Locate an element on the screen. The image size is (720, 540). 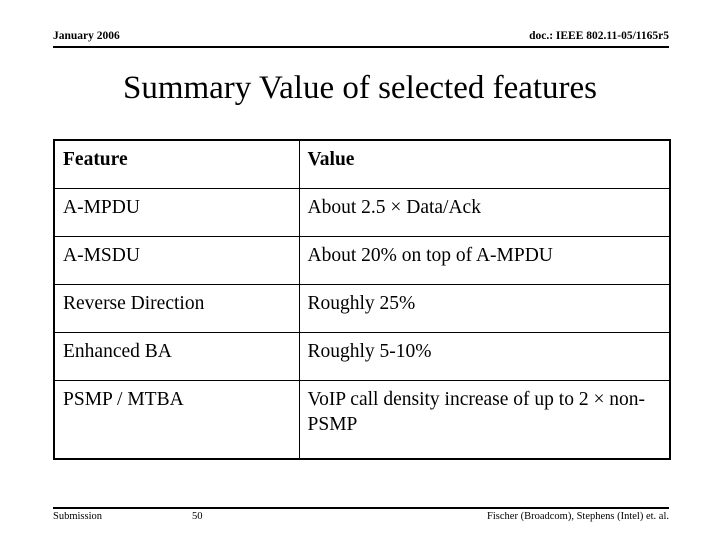
cell-value: Roughly 5-10% is located at coordinates (484, 356).